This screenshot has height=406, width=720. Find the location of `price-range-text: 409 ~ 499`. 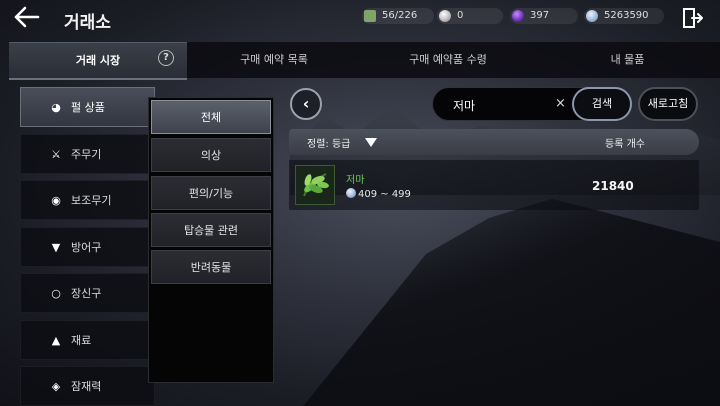

price-range-text: 409 ~ 499 is located at coordinates (384, 194).